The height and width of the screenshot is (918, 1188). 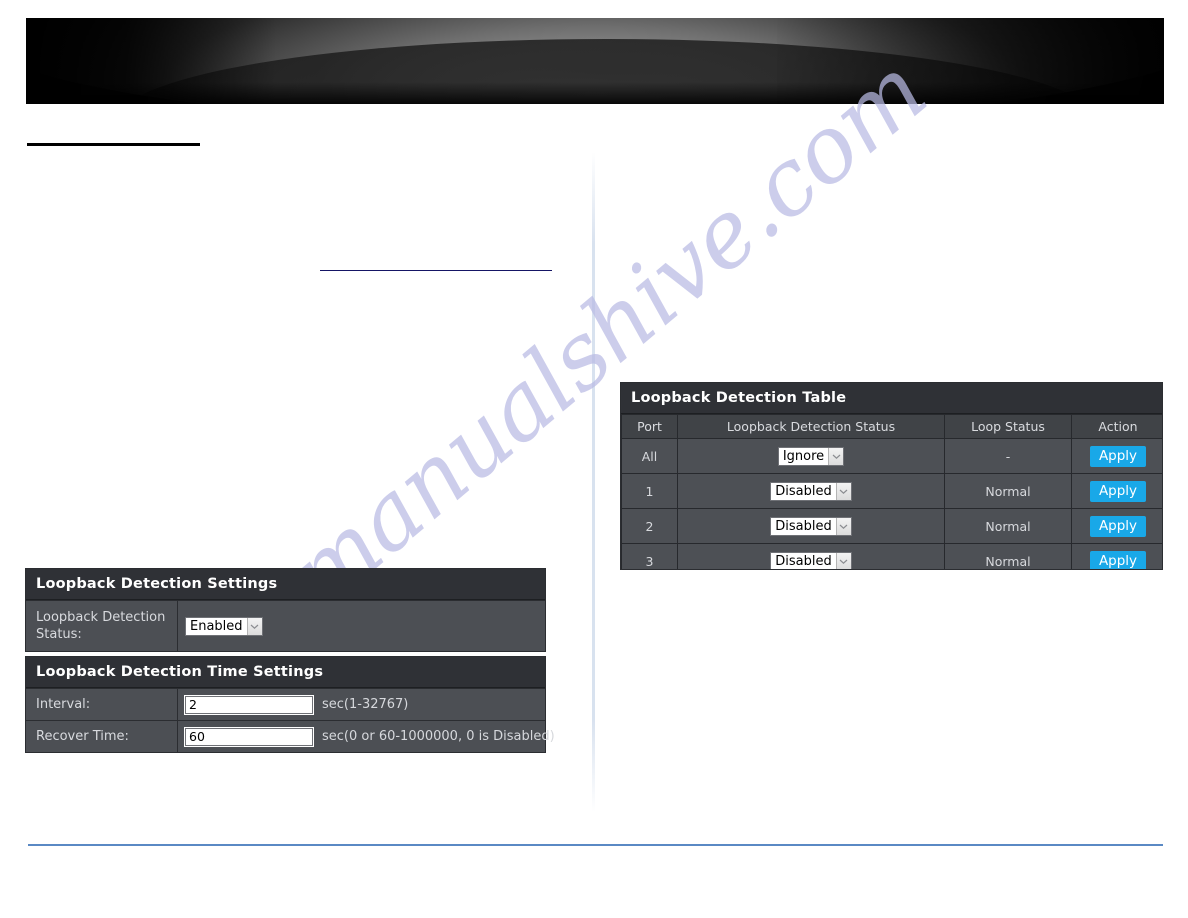 I want to click on recover-time-label: Recover Time:, so click(x=102, y=736).